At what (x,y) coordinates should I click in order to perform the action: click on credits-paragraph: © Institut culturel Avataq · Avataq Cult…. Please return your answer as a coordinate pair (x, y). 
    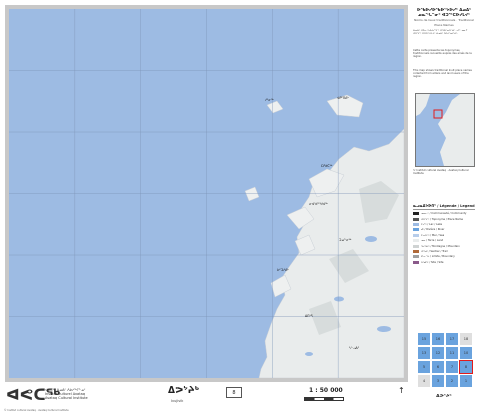
    Looking at the image, I should click on (441, 172).